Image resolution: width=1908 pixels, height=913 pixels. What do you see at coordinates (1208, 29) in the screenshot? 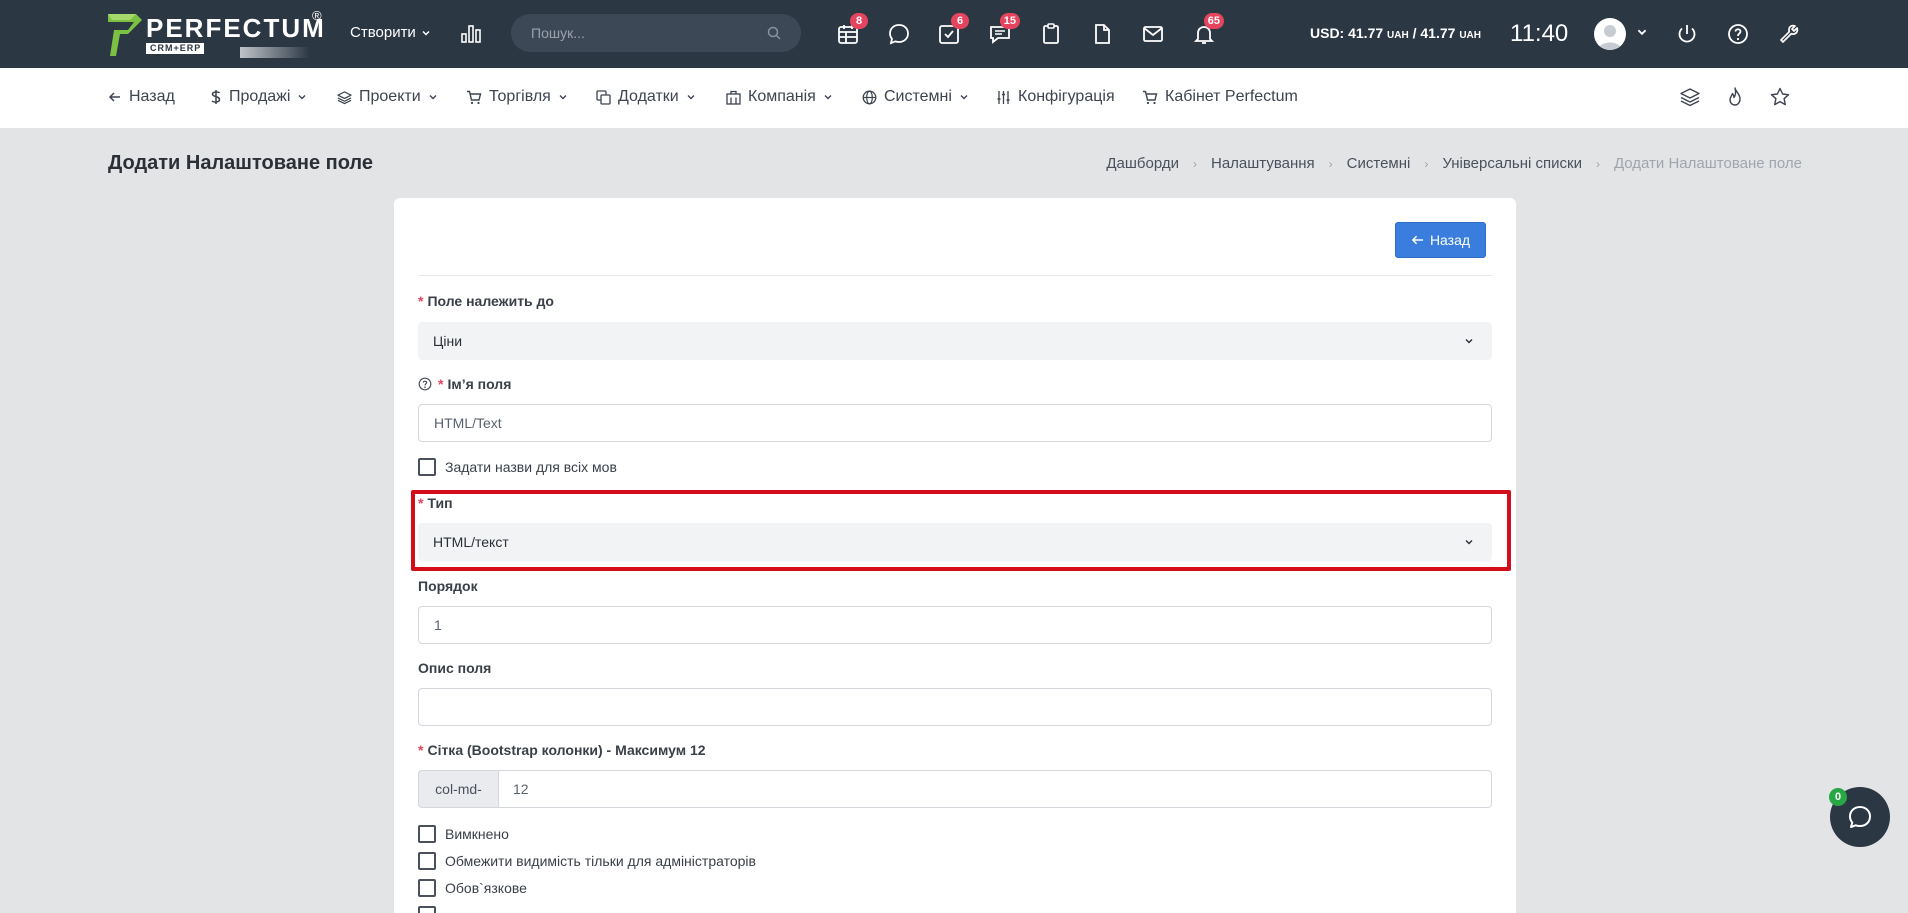
I see `notifications-button: 65` at bounding box center [1208, 29].